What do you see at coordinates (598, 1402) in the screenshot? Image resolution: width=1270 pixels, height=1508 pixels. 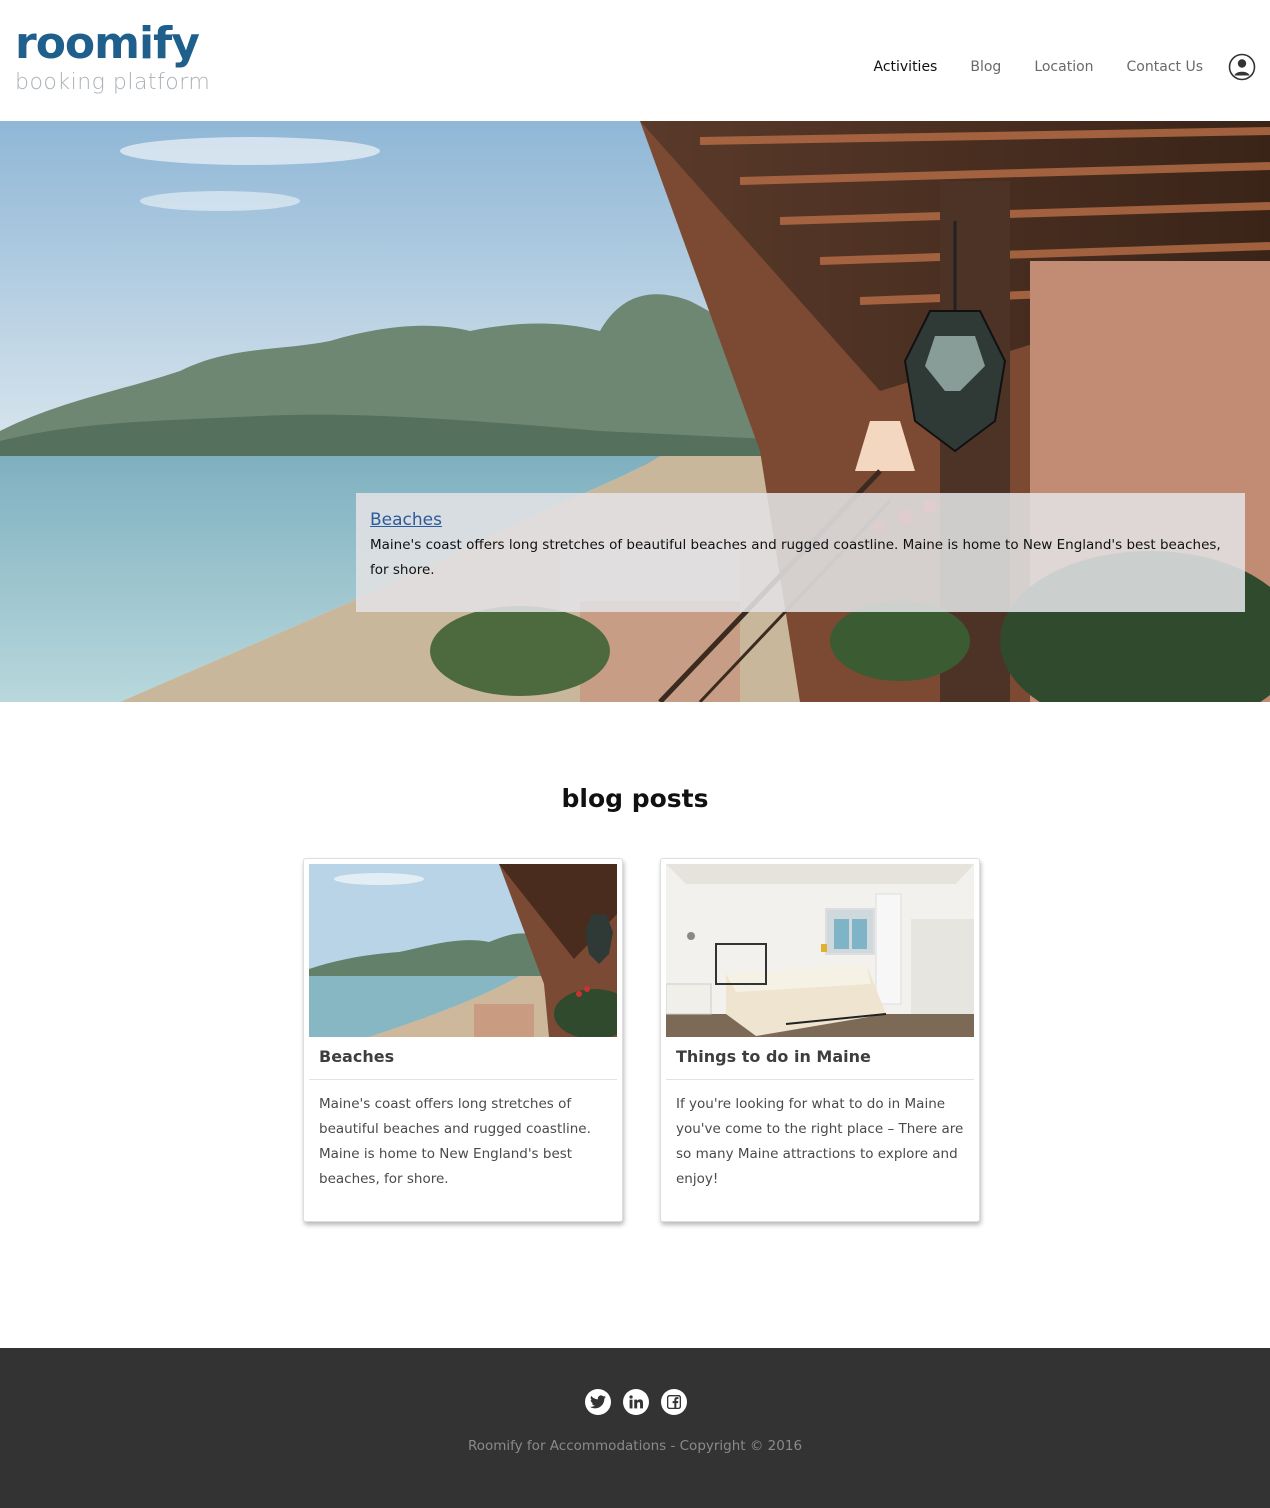 I see `twitter-icon` at bounding box center [598, 1402].